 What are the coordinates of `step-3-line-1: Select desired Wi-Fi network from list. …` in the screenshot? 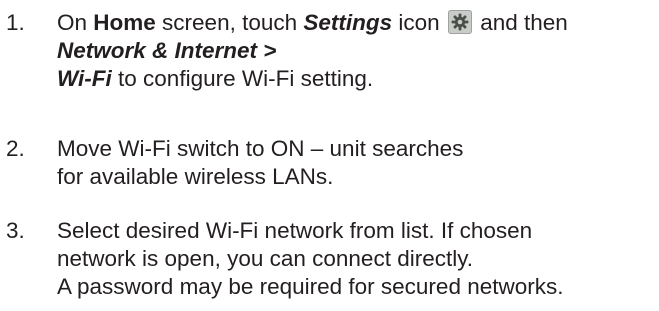 It's located at (295, 230).